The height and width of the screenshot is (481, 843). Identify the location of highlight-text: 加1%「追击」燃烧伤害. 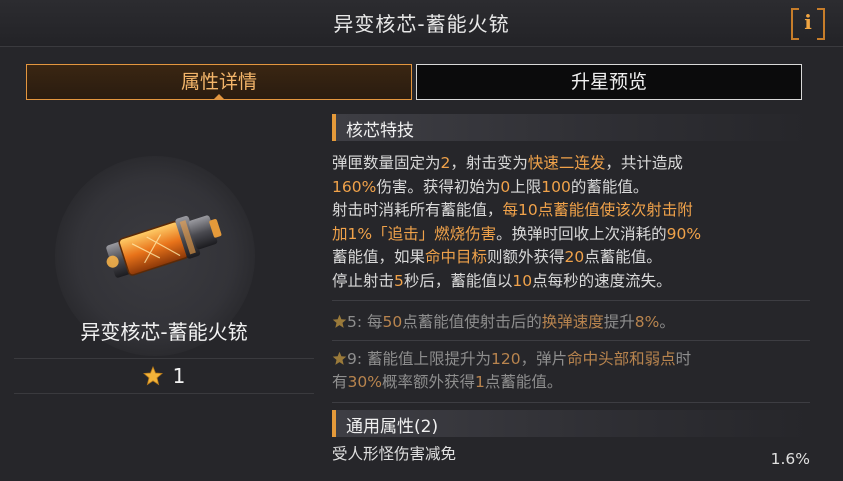
(414, 233).